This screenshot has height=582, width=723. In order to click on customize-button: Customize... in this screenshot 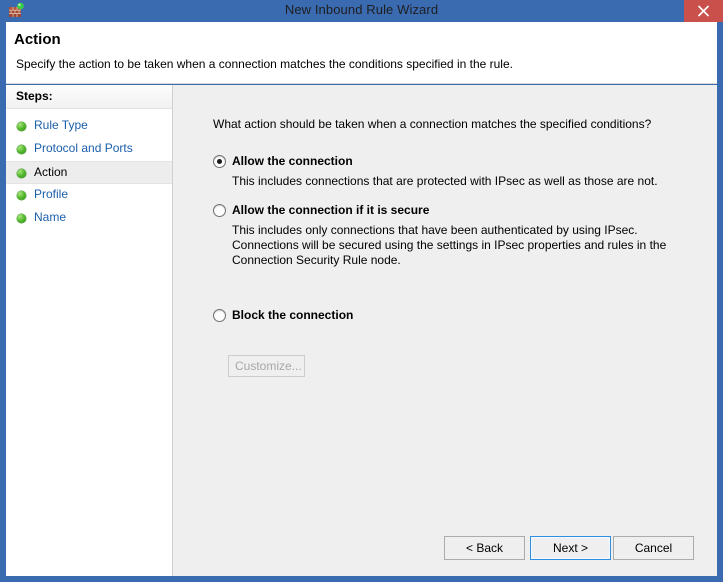, I will do `click(266, 366)`.